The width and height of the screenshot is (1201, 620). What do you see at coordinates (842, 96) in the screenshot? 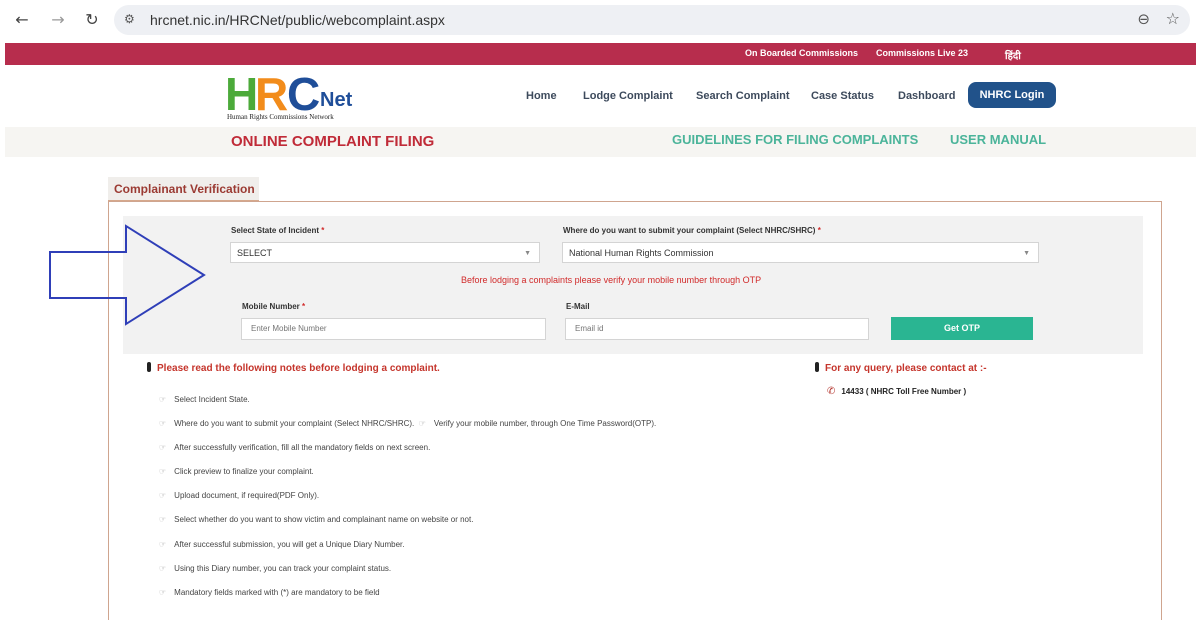
I see `nav-case-status: Case Status` at bounding box center [842, 96].